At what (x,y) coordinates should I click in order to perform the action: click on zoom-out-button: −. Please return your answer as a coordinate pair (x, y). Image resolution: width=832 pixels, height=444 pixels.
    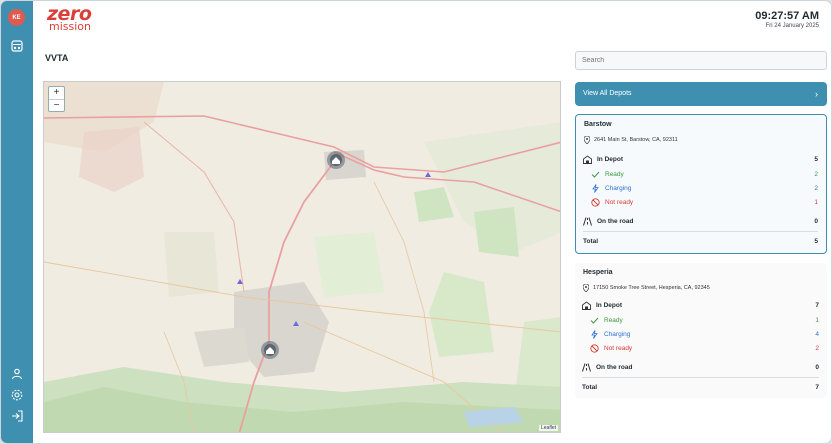
    Looking at the image, I should click on (56, 105).